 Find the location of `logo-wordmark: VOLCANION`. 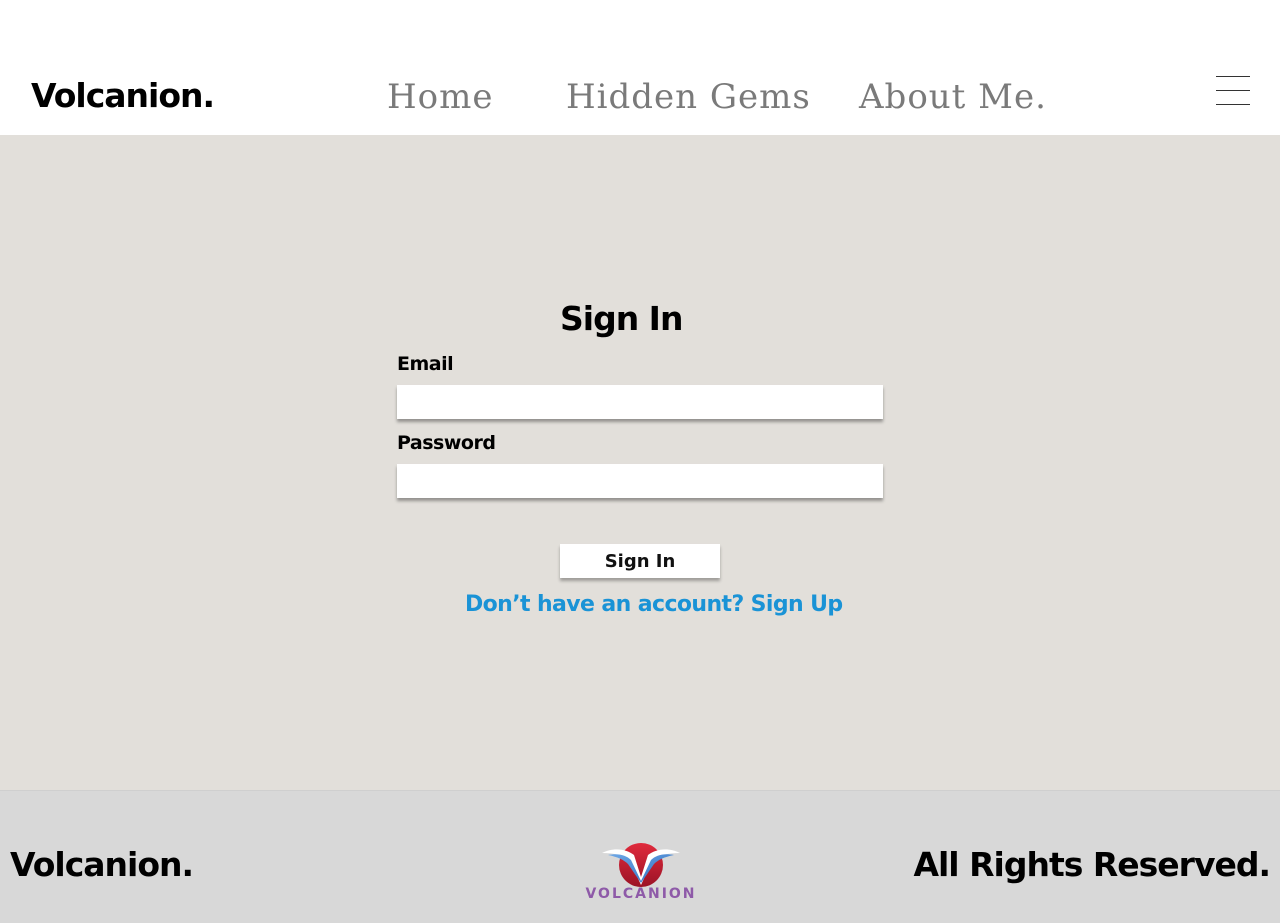

logo-wordmark: VOLCANION is located at coordinates (641, 894).